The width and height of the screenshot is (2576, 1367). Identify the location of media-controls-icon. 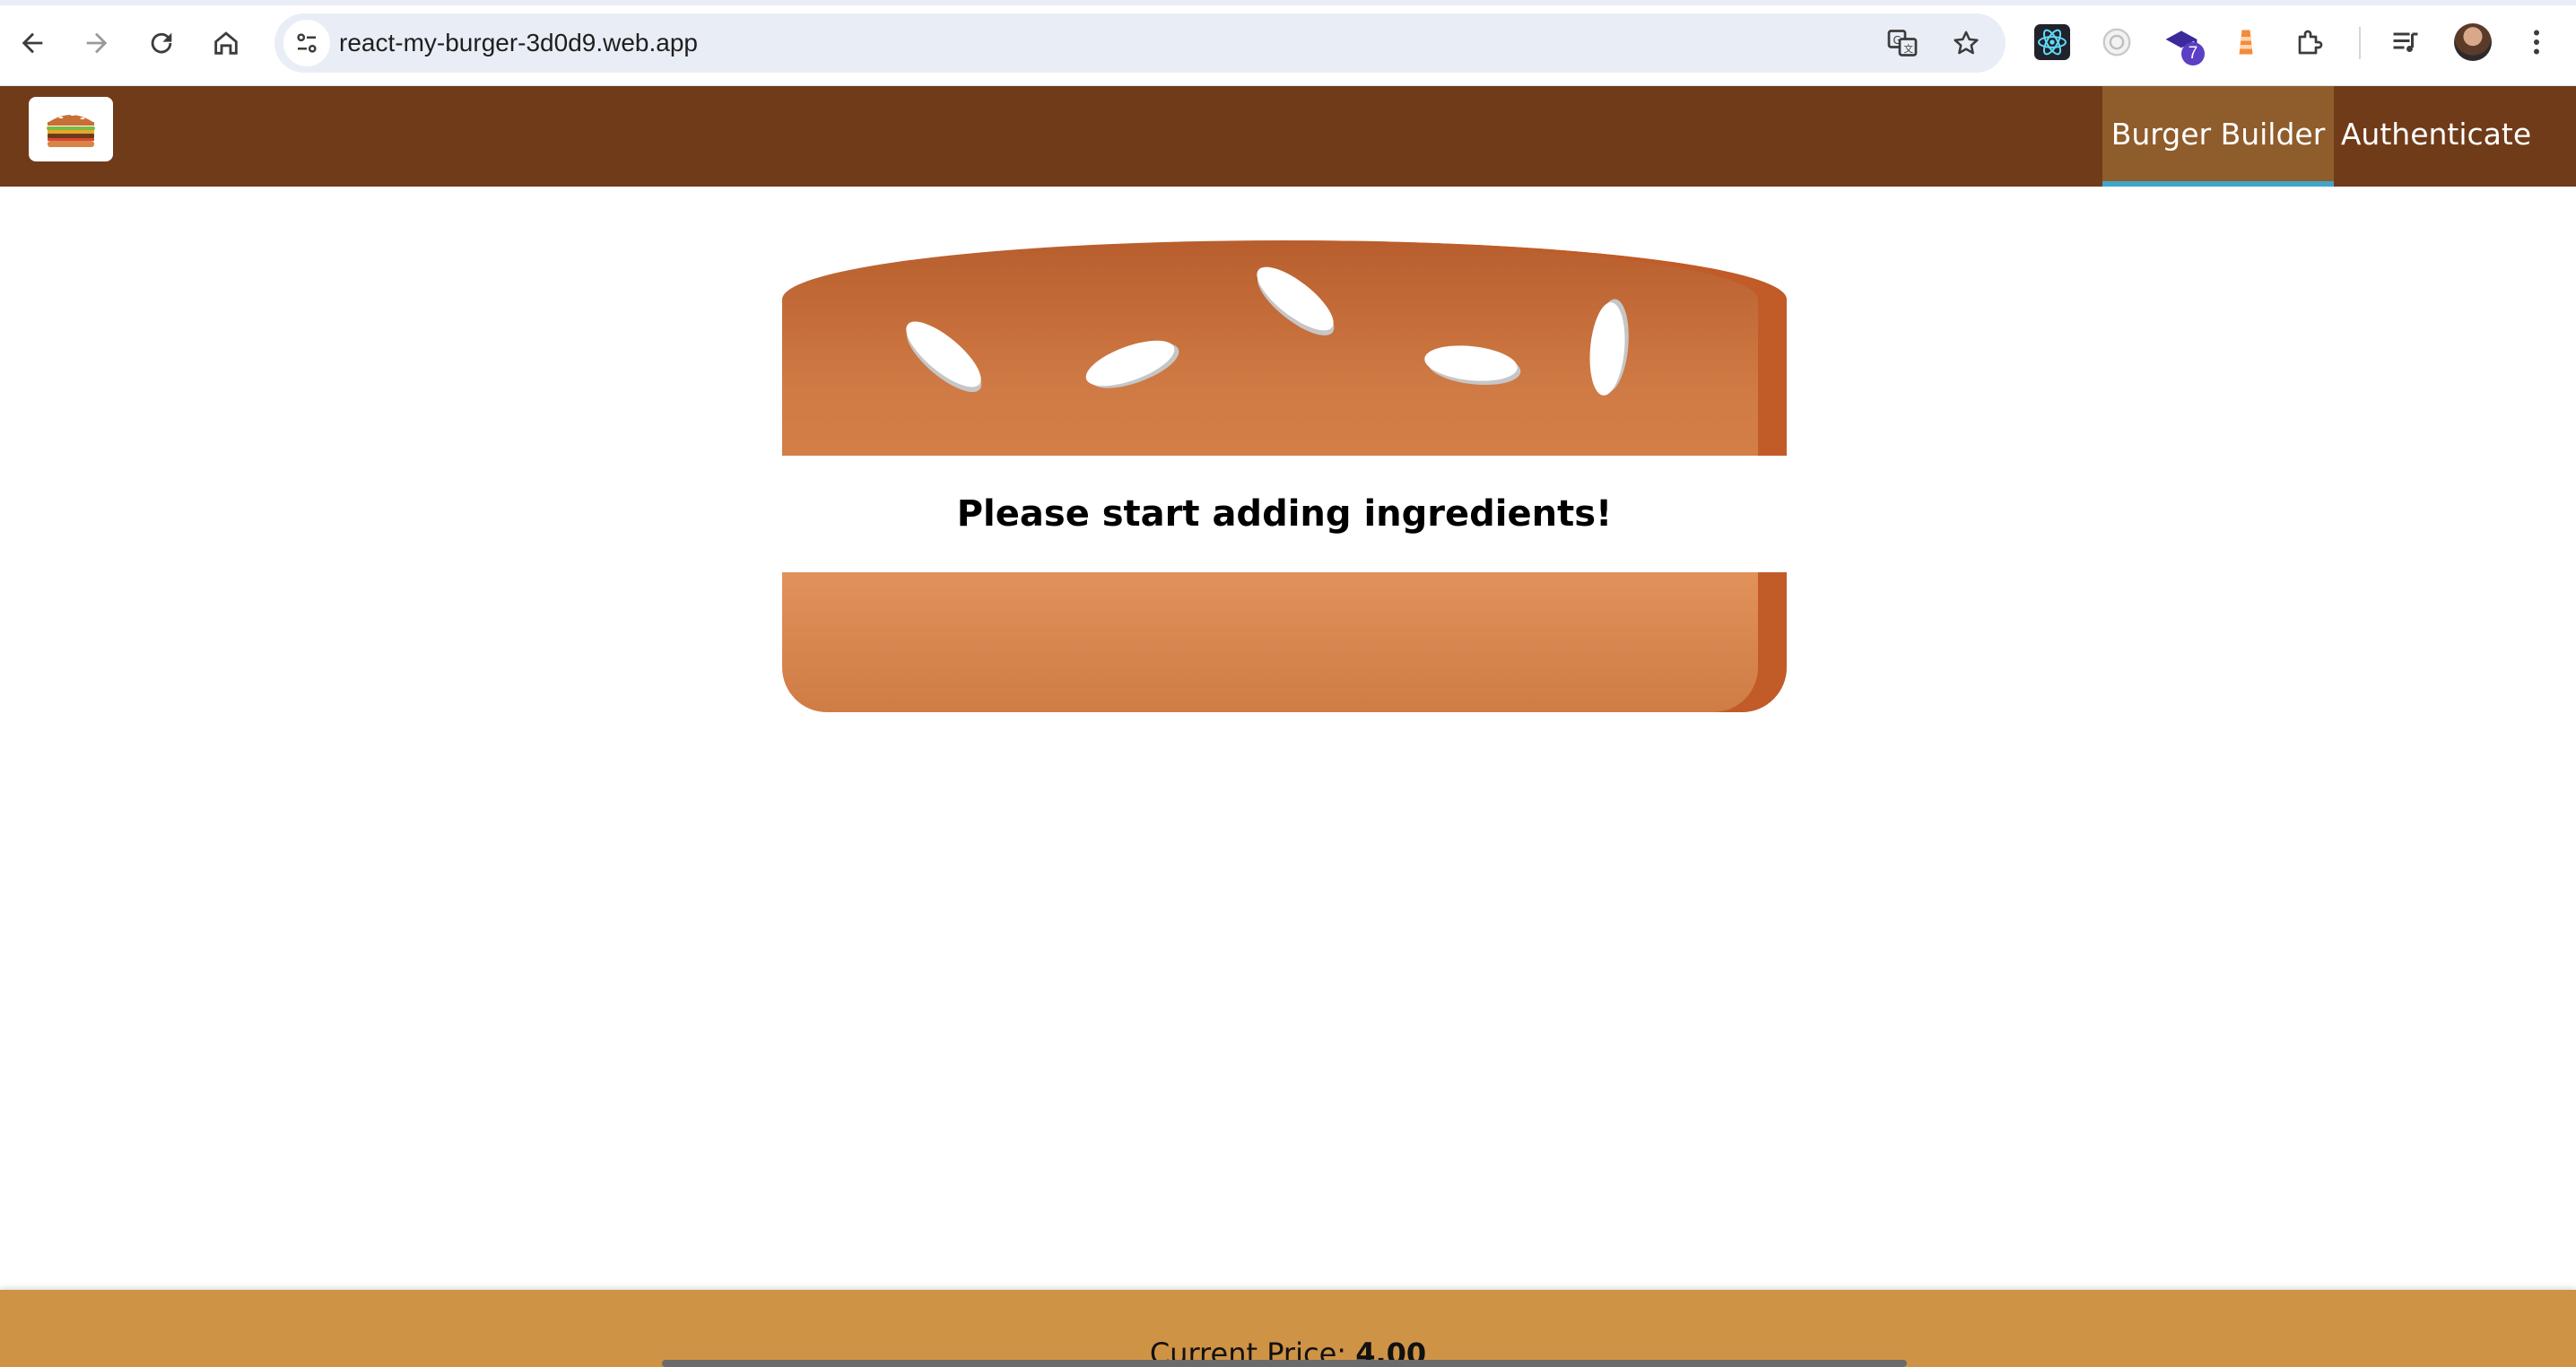
(2405, 42).